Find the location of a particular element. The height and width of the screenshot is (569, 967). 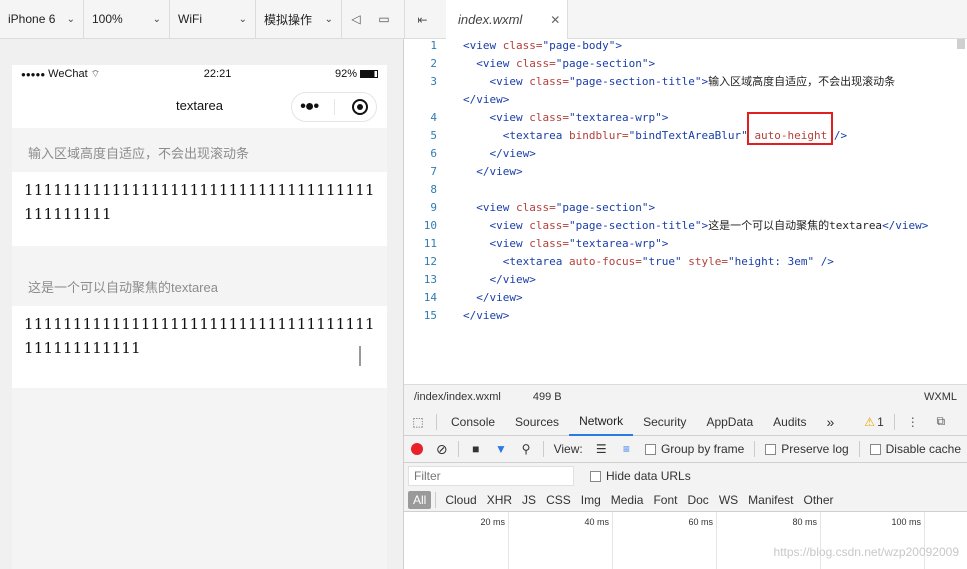

filter-icon: ▼ is located at coordinates (500, 449).